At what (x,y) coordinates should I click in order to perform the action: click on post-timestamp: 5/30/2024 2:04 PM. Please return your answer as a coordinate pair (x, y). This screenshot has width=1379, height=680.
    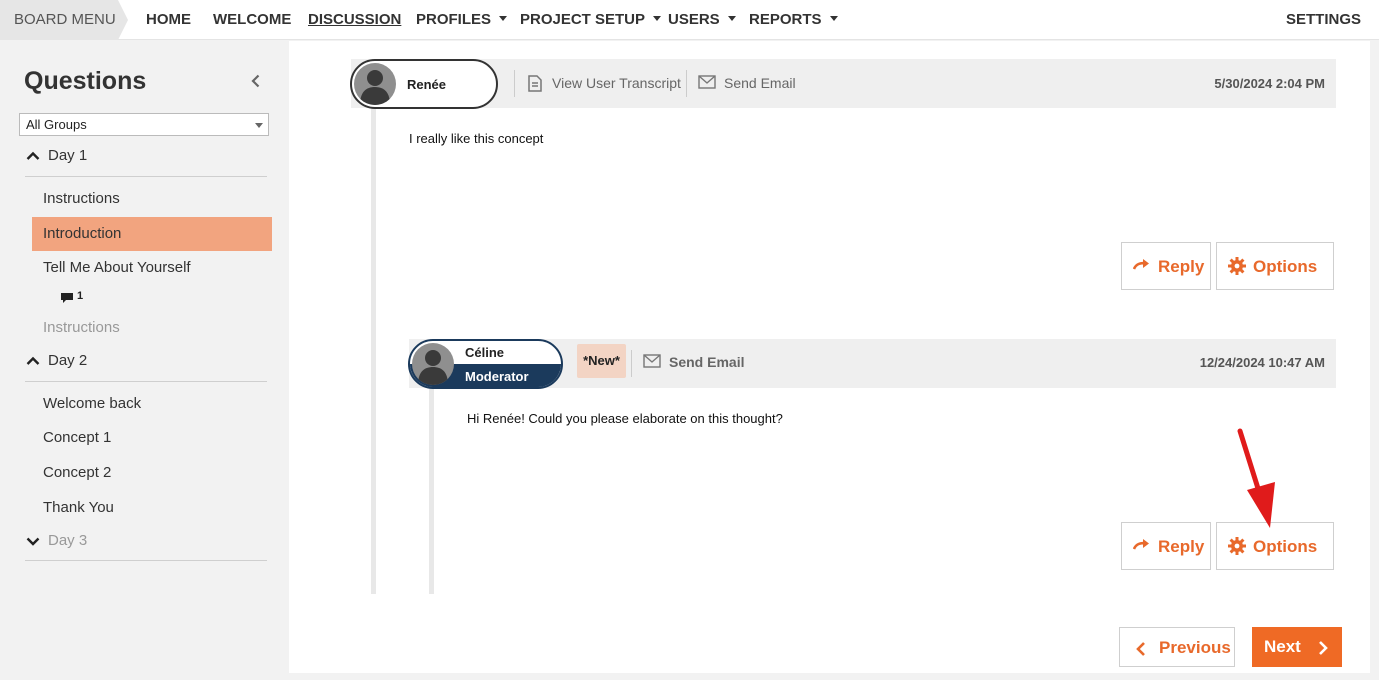
    Looking at the image, I should click on (1269, 83).